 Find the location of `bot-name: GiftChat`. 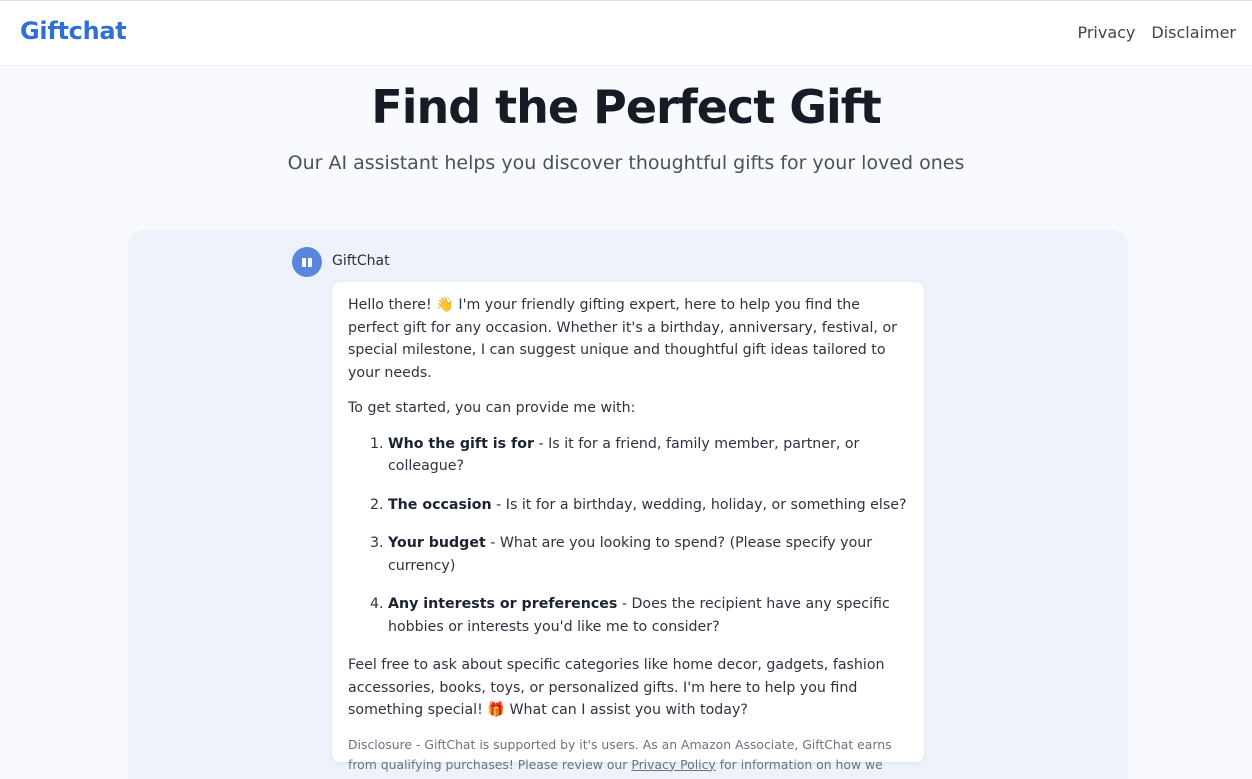

bot-name: GiftChat is located at coordinates (361, 261).